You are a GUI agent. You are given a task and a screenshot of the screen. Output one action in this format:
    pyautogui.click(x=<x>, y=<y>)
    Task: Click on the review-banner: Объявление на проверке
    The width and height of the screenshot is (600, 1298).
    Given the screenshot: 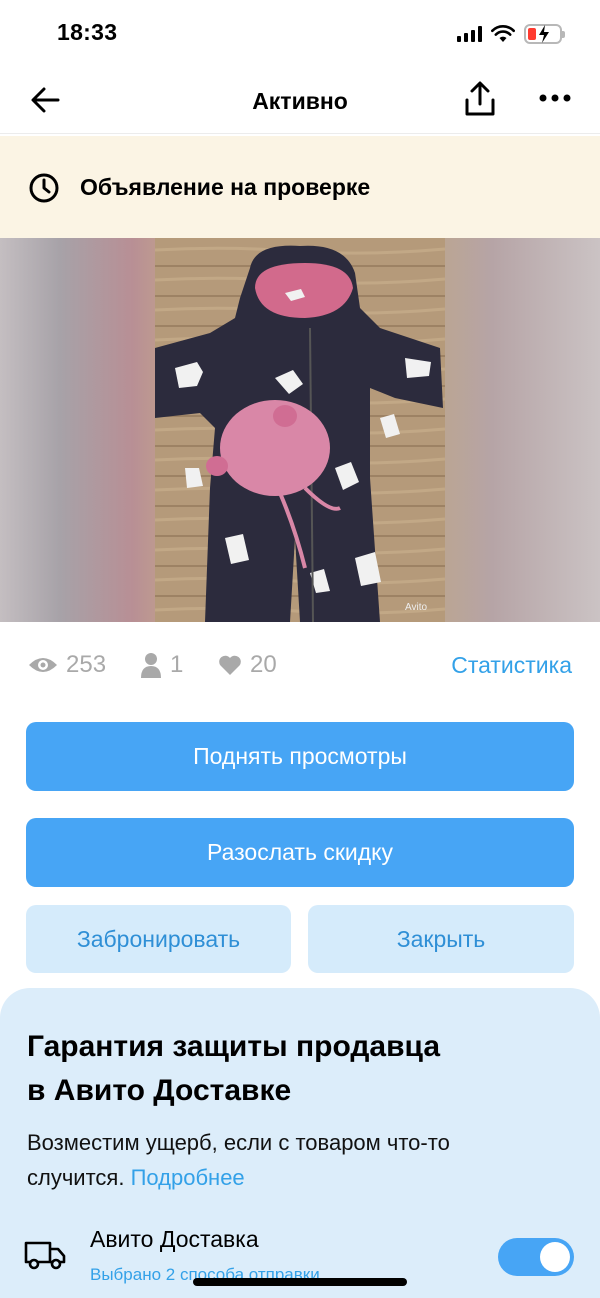 What is the action you would take?
    pyautogui.click(x=300, y=187)
    